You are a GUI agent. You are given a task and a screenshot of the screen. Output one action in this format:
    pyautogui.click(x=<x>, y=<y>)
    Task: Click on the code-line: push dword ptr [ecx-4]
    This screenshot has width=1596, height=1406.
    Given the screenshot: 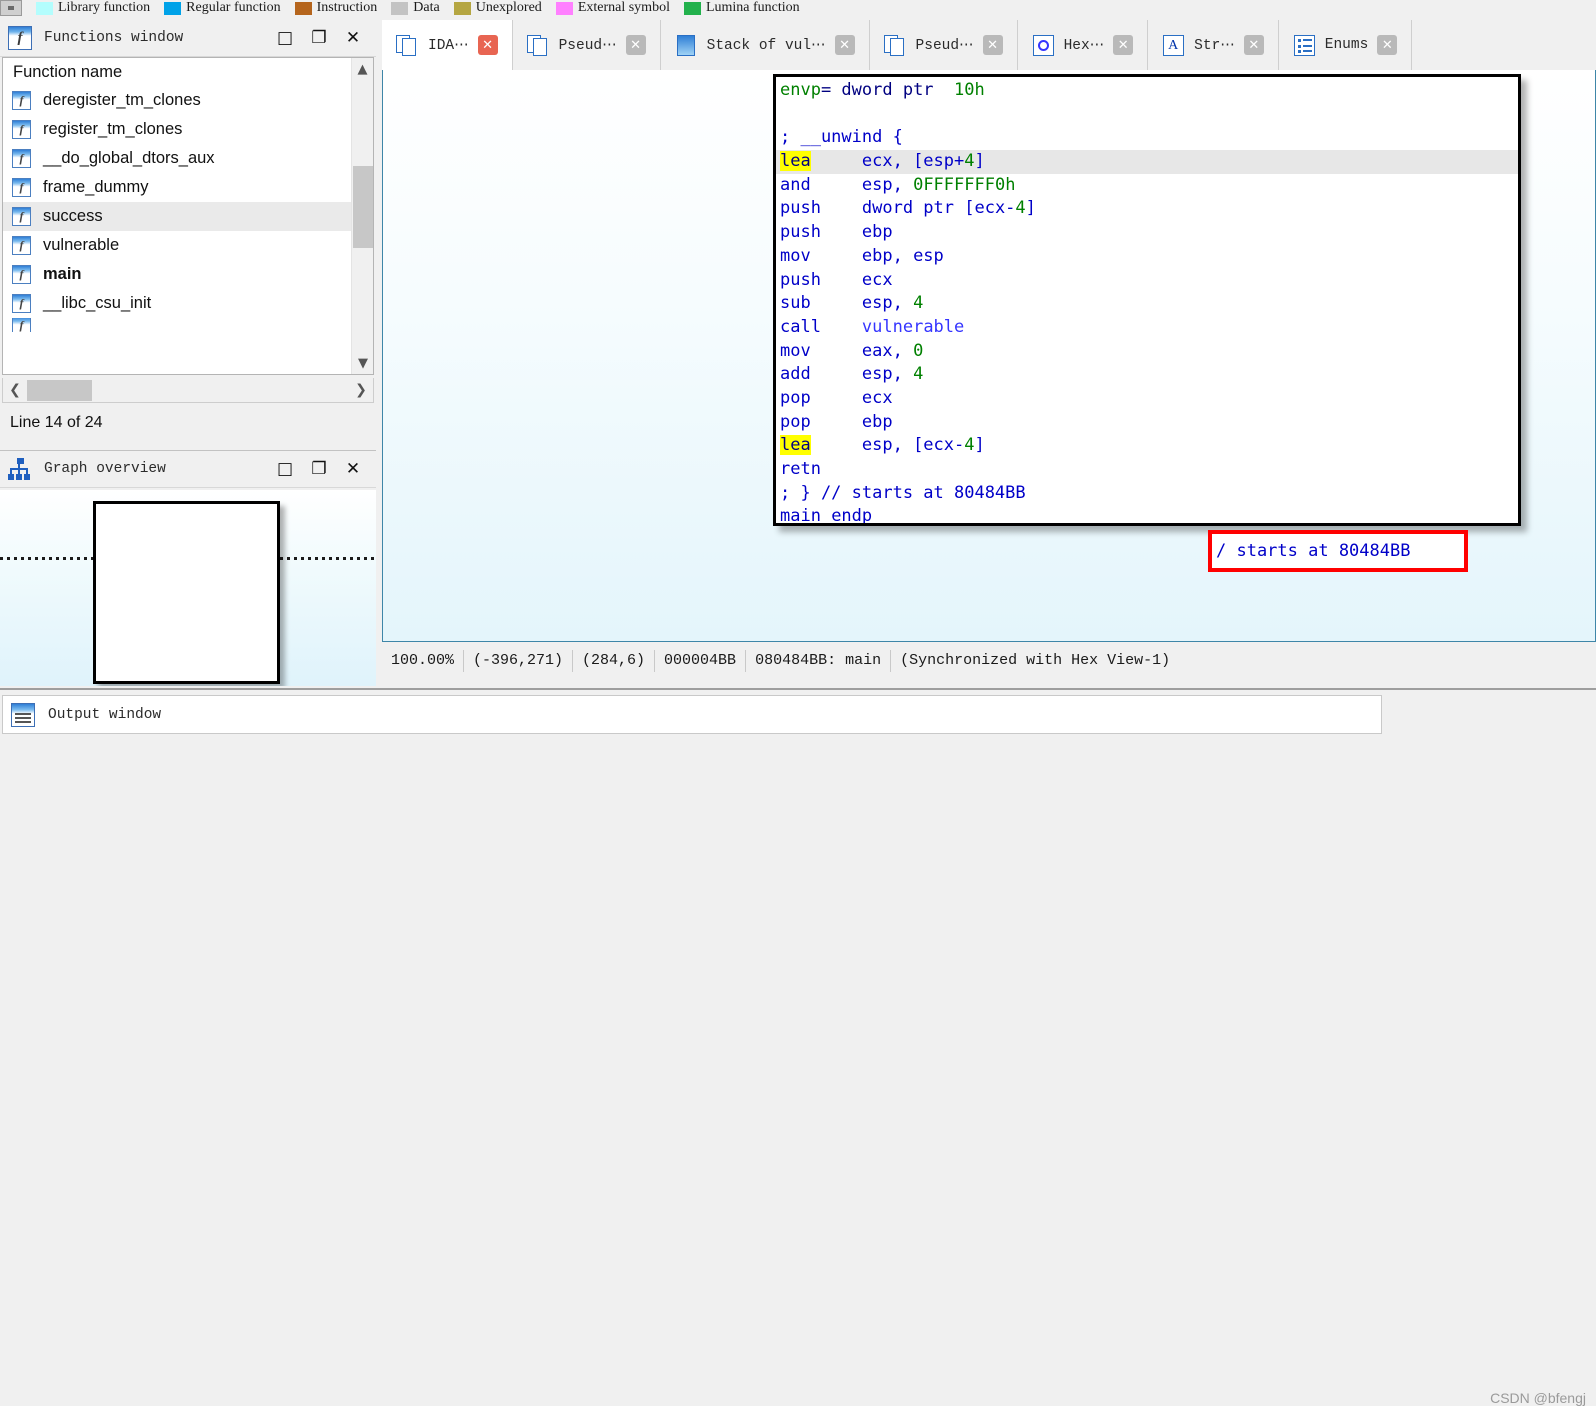 What is the action you would take?
    pyautogui.click(x=1147, y=209)
    